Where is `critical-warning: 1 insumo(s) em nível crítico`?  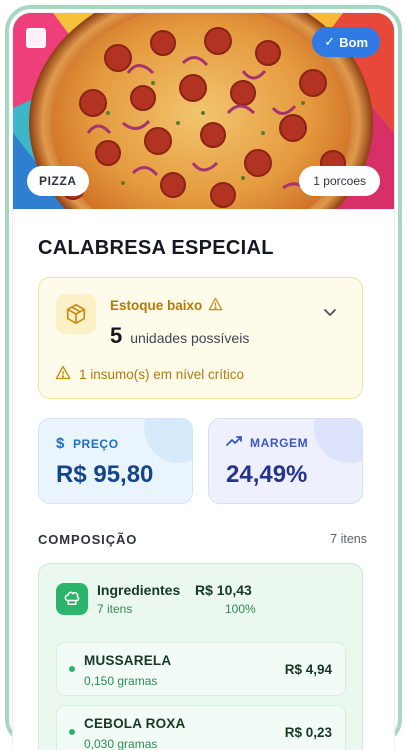 critical-warning: 1 insumo(s) em nível crítico is located at coordinates (149, 374).